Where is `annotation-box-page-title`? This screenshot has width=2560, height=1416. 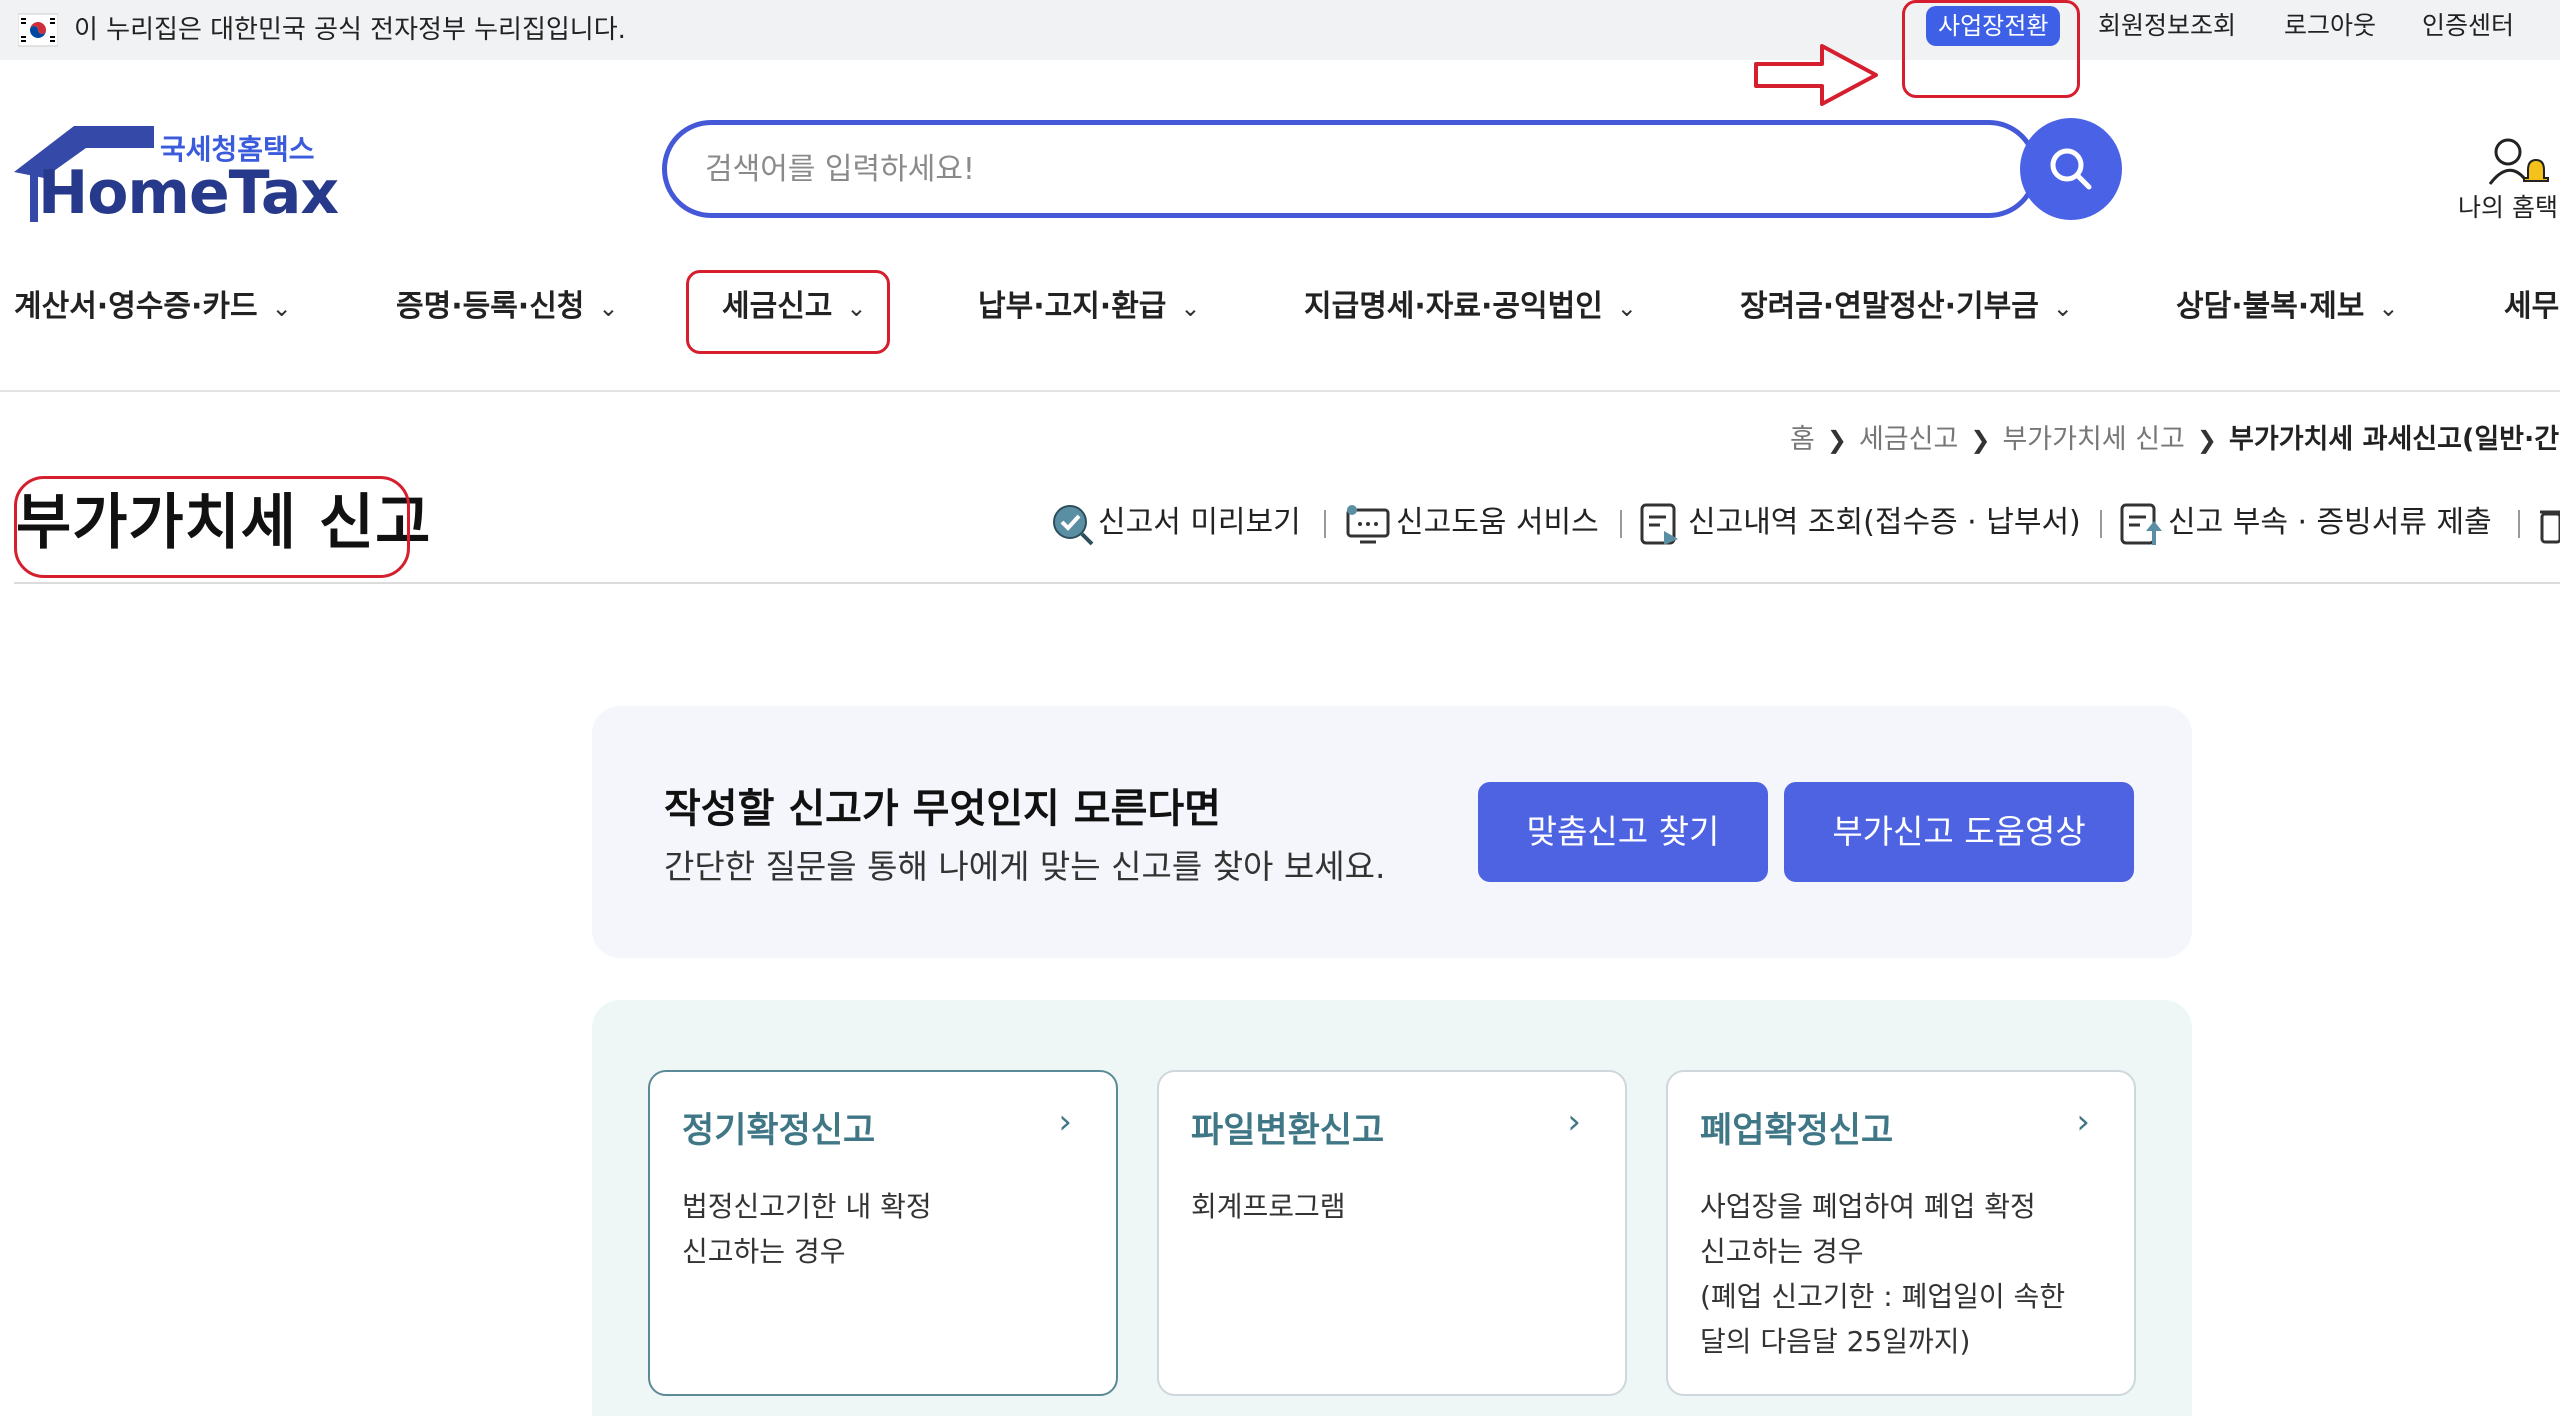
annotation-box-page-title is located at coordinates (212, 527).